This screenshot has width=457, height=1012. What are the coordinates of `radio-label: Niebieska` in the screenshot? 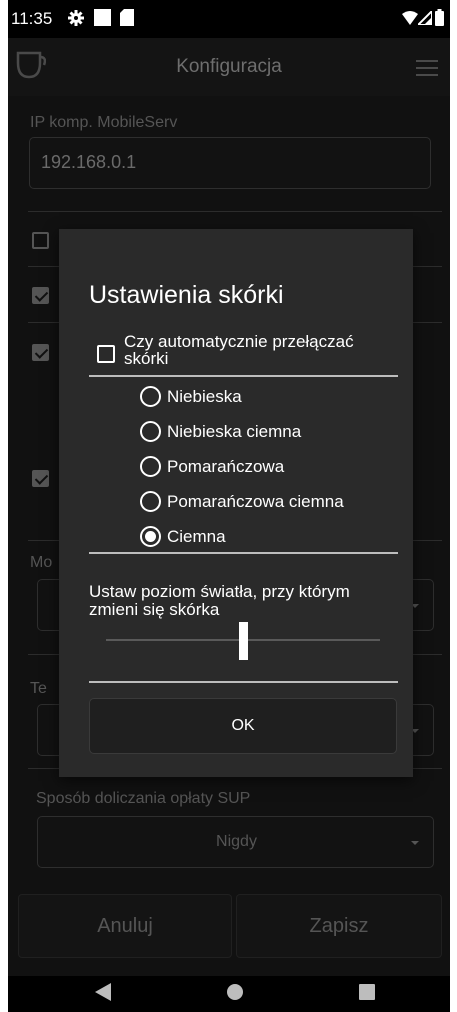 It's located at (204, 396).